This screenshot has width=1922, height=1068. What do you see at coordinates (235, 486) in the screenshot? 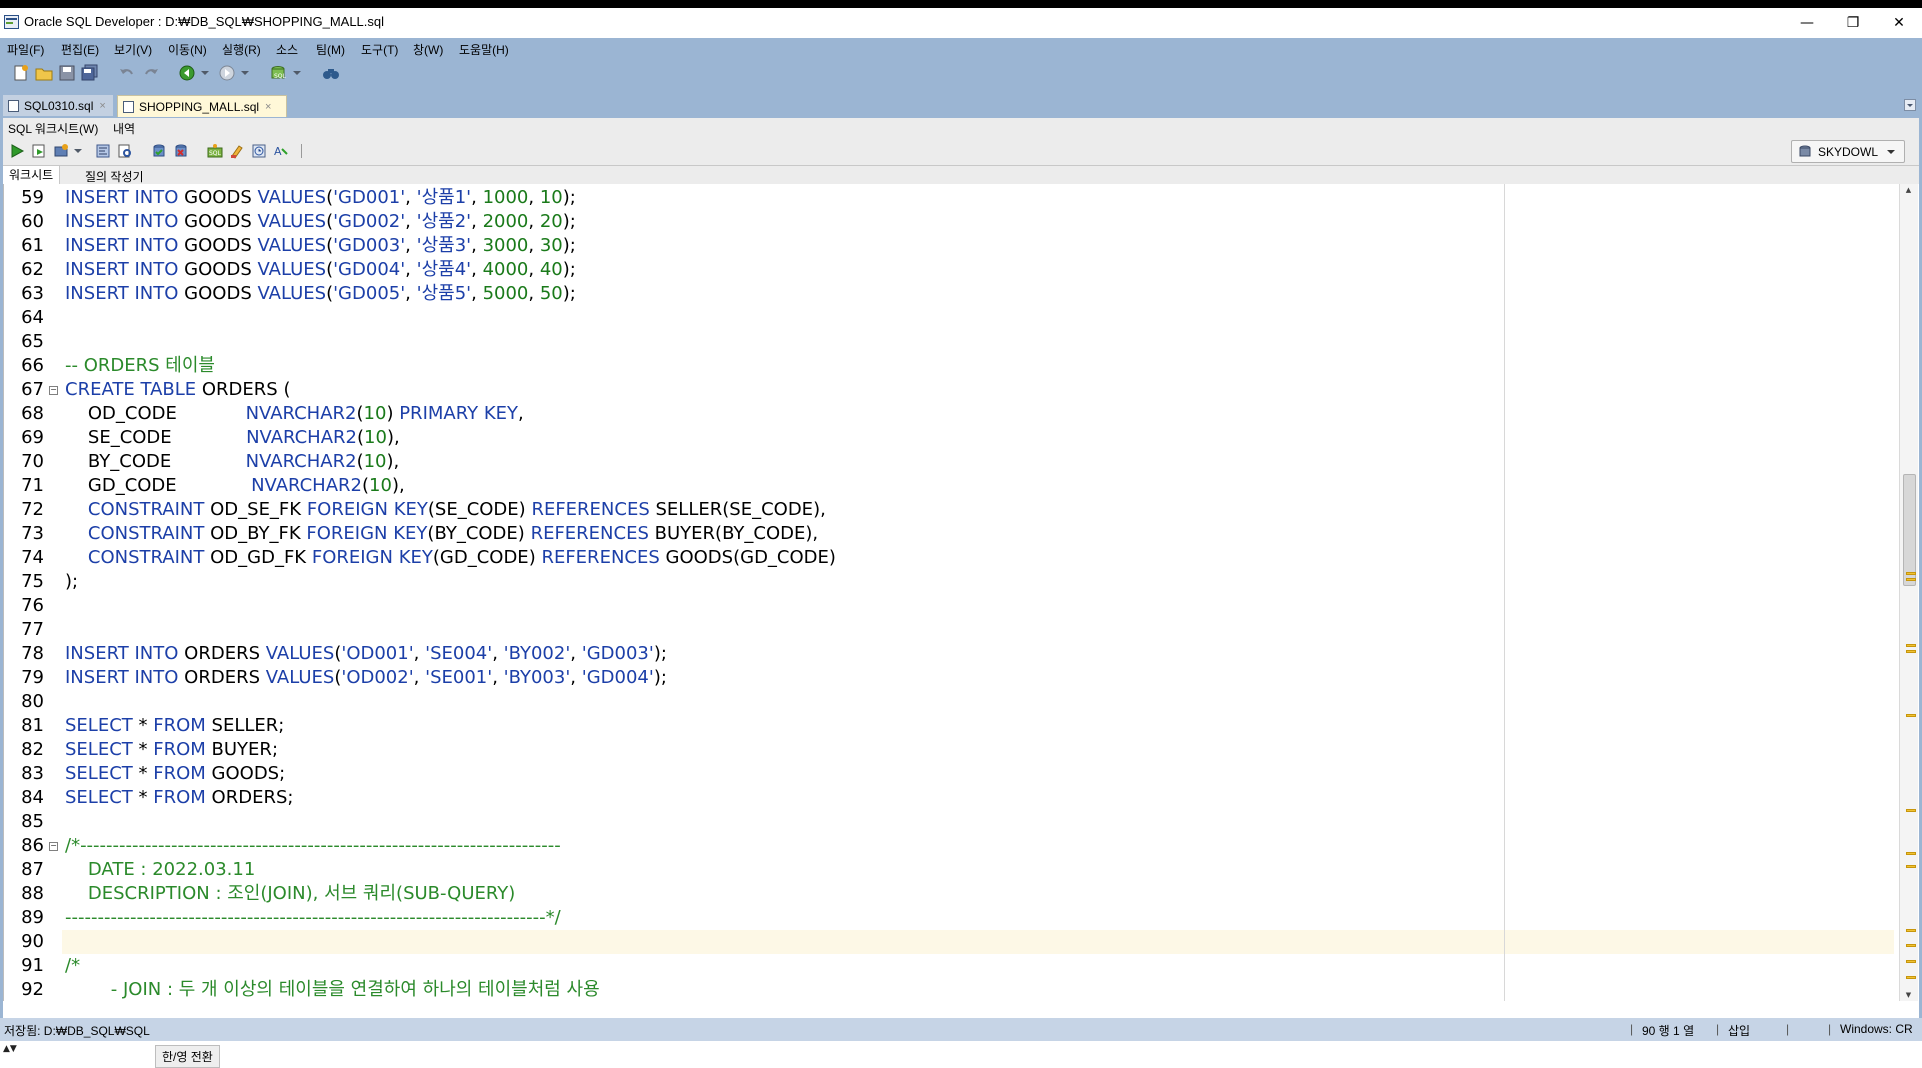
I see `code-line: GD_CODE NVARCHAR2(10),` at bounding box center [235, 486].